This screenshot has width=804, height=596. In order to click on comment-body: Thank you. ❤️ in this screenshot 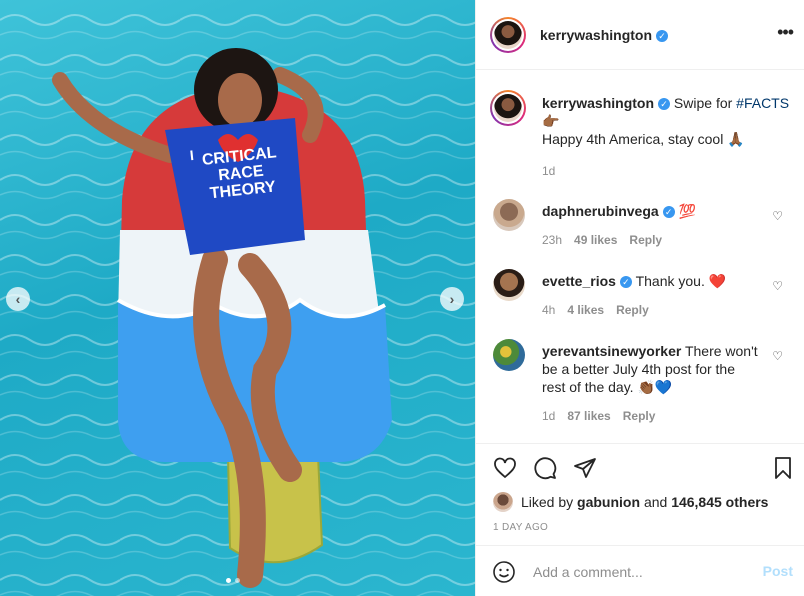, I will do `click(681, 281)`.